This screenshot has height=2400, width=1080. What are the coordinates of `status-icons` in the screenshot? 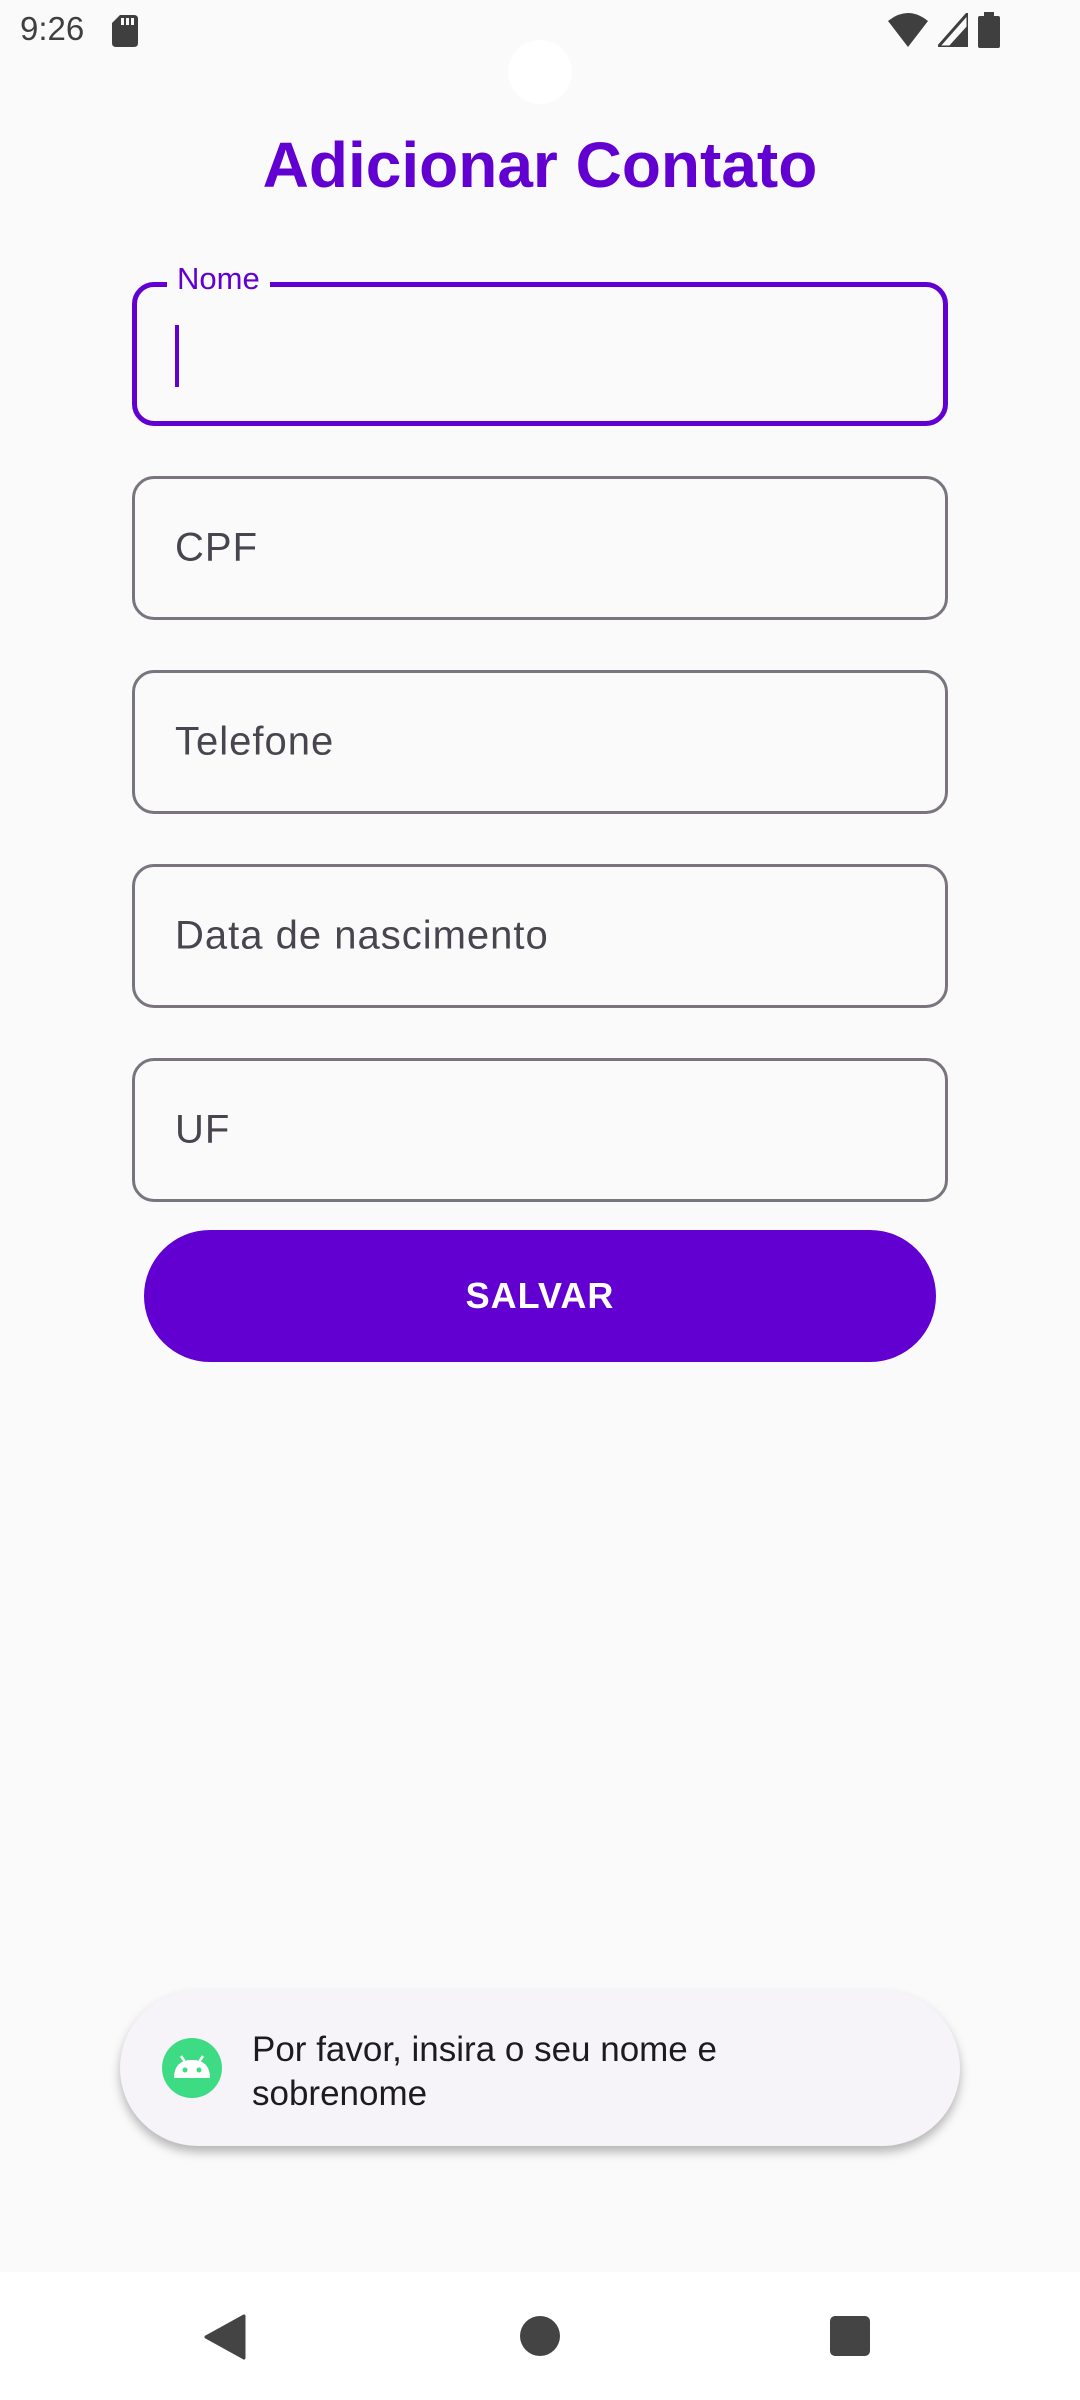 It's located at (944, 30).